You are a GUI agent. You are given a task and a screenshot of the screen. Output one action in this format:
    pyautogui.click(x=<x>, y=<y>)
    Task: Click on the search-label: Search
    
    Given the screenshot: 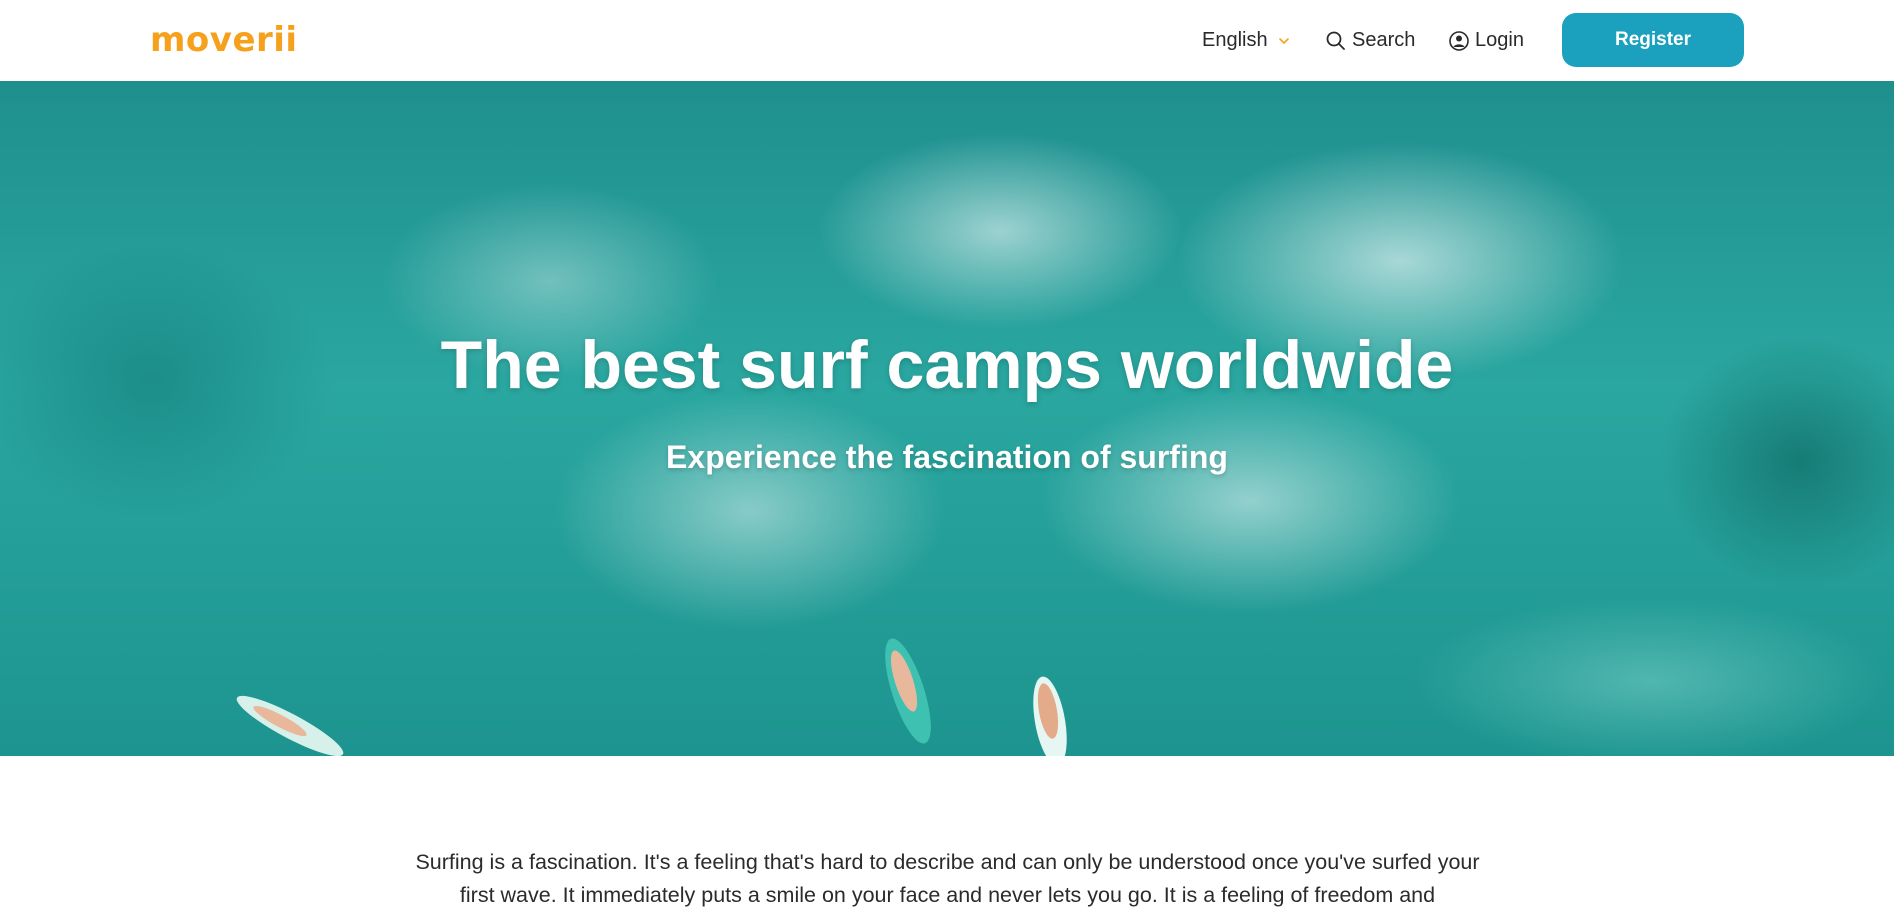 What is the action you would take?
    pyautogui.click(x=1384, y=40)
    